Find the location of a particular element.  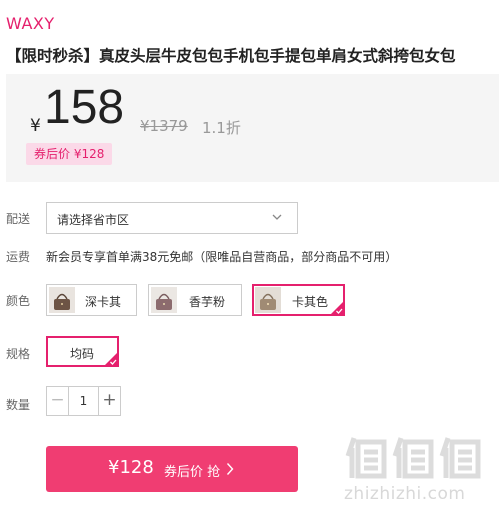

delivery-label: 配送 is located at coordinates (18, 219).